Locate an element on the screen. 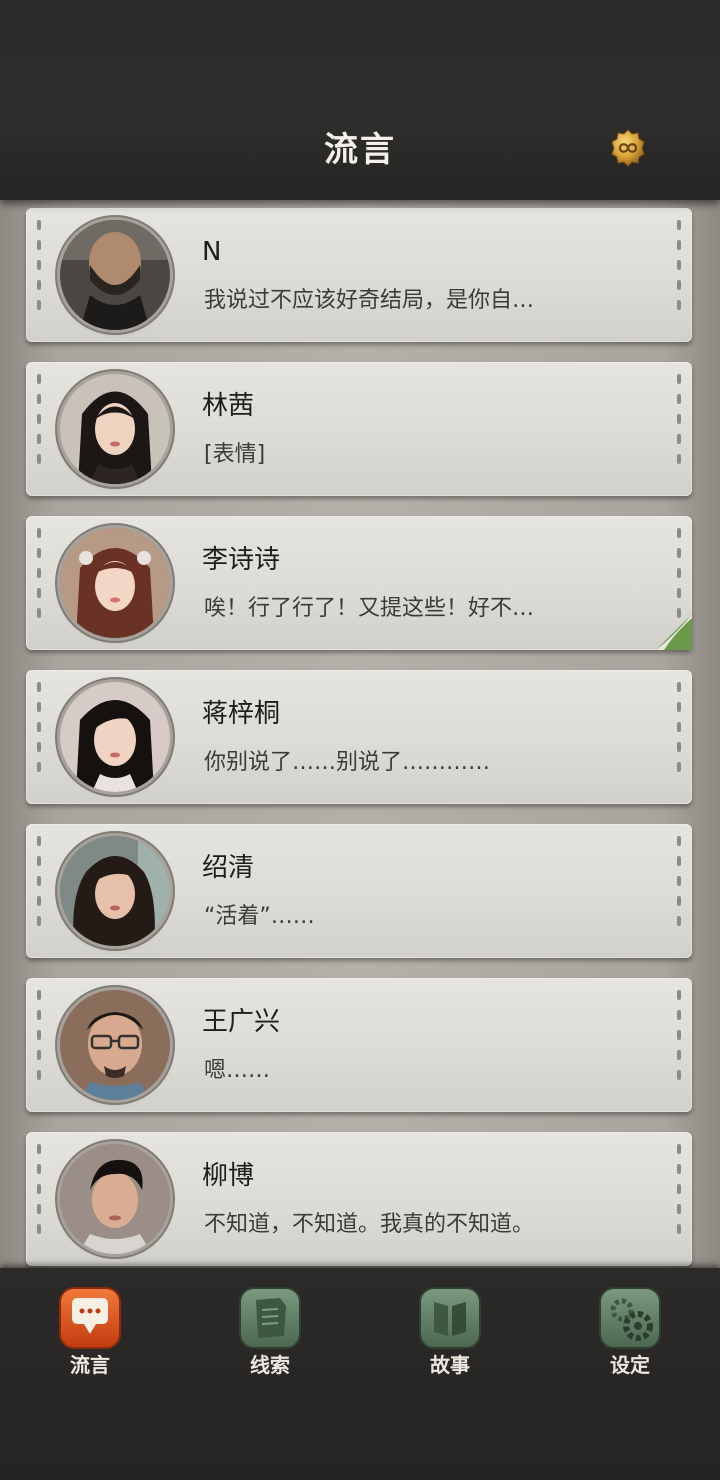  young-man-avatar is located at coordinates (115, 1199).